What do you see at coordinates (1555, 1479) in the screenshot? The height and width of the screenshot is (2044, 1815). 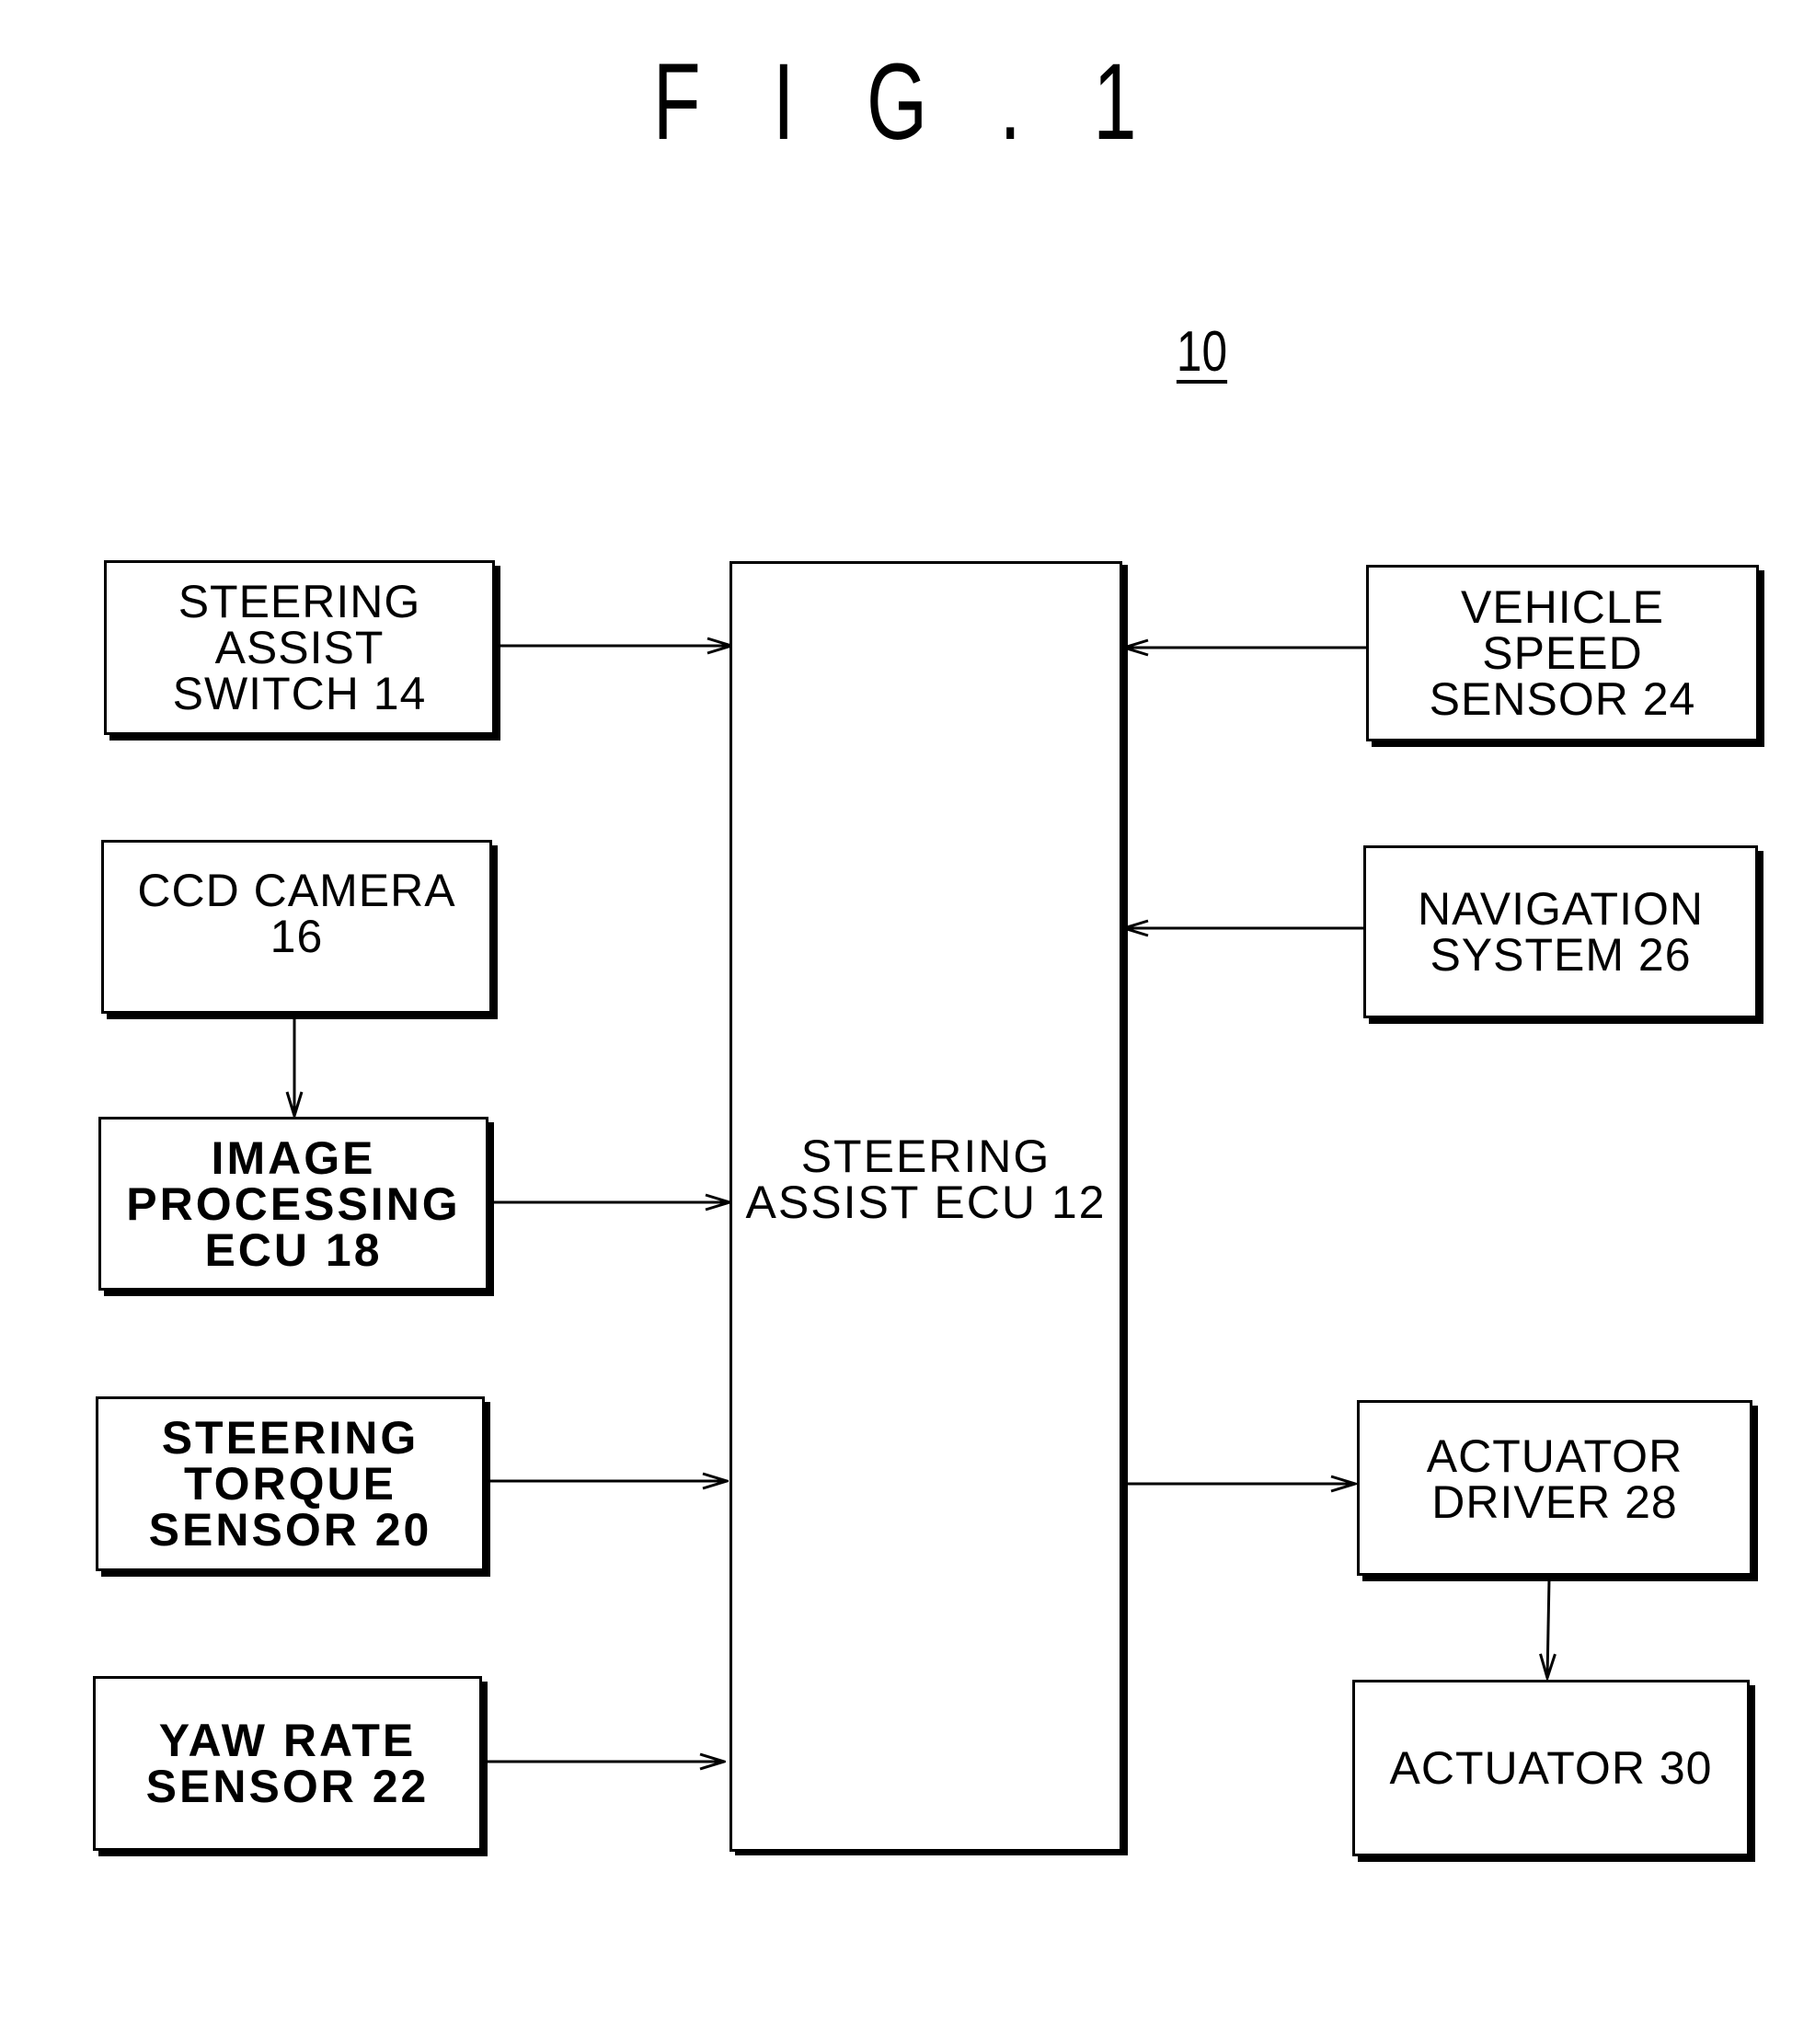 I see `block-label: ACTUATOR DRIVER 28` at bounding box center [1555, 1479].